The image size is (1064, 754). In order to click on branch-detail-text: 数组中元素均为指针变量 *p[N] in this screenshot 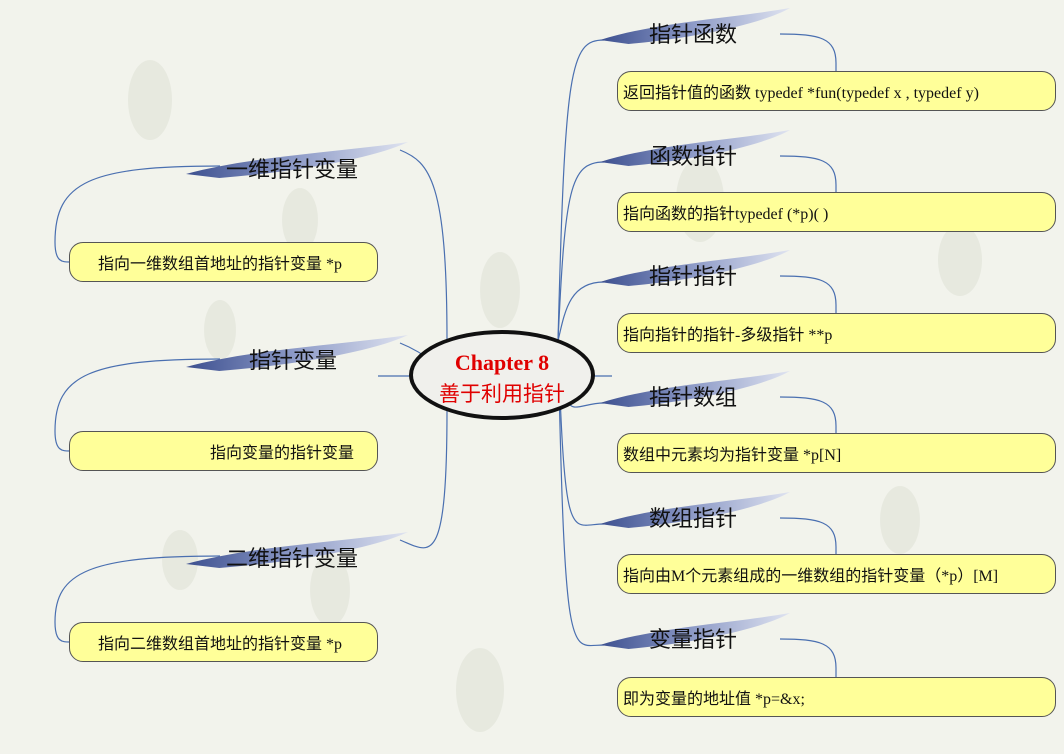, I will do `click(732, 455)`.